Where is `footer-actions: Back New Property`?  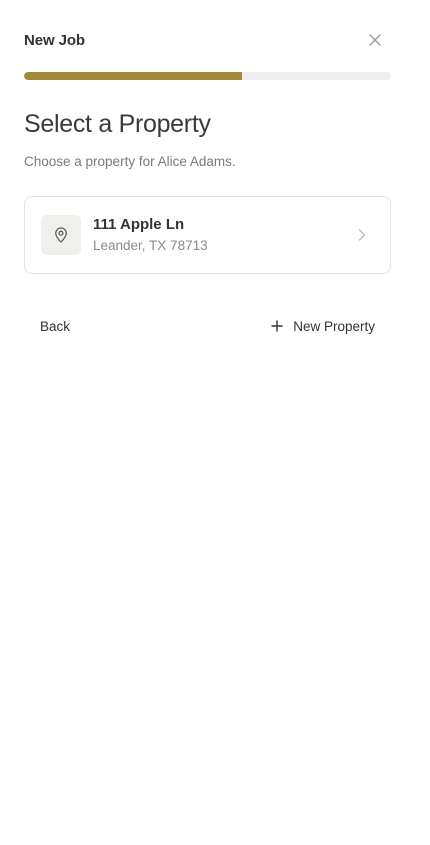 footer-actions: Back New Property is located at coordinates (207, 326).